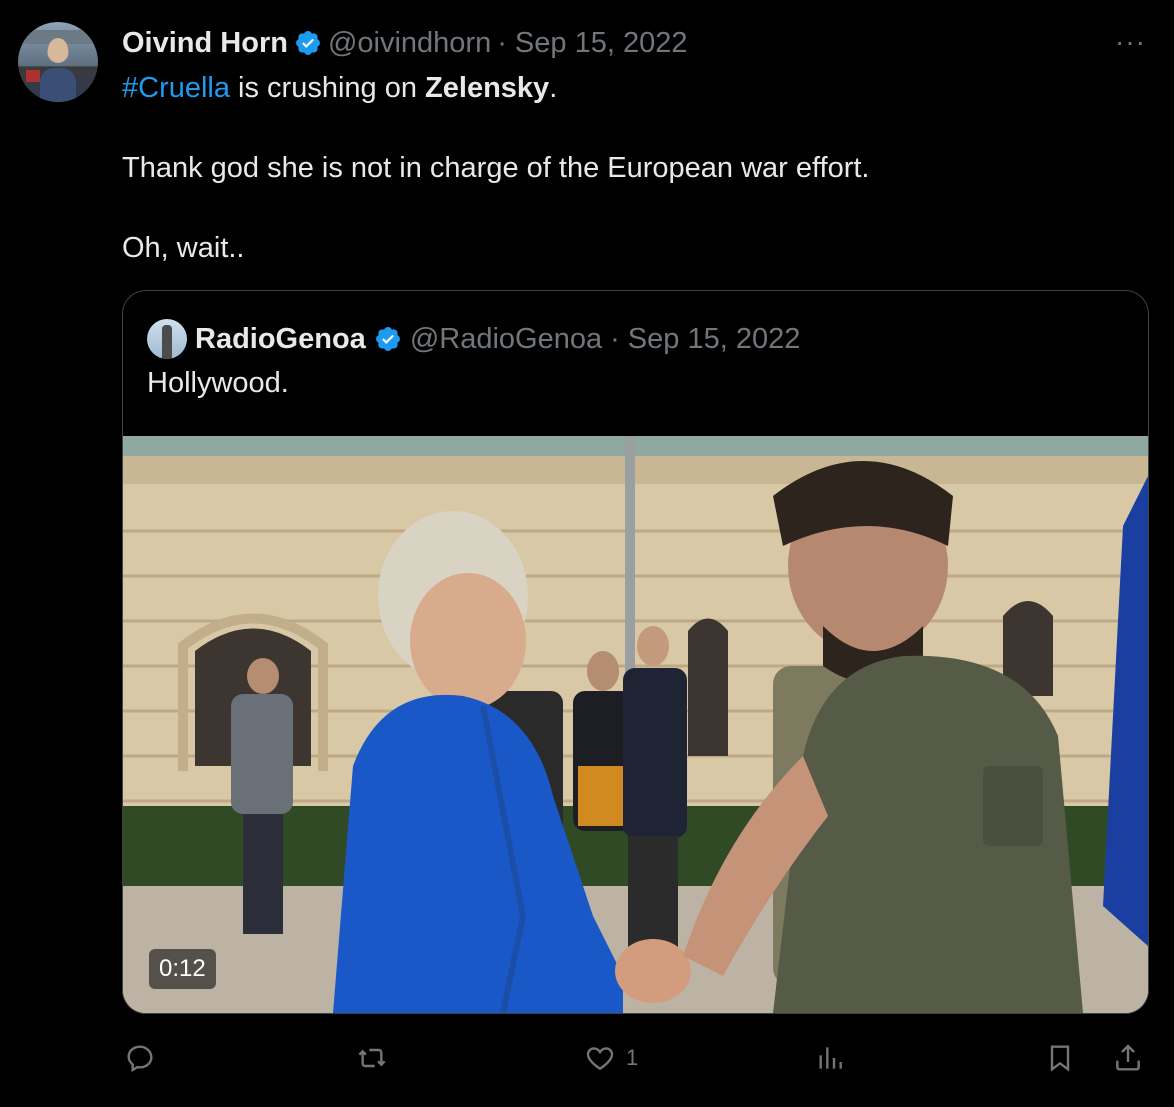  I want to click on tweet-line-3: Oh, wait.., so click(183, 248).